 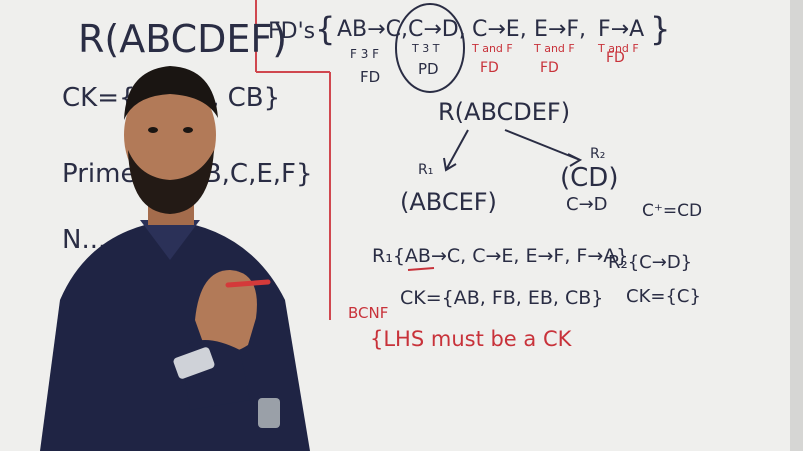 What do you see at coordinates (291, 31) in the screenshot?
I see `fds-label: FD's` at bounding box center [291, 31].